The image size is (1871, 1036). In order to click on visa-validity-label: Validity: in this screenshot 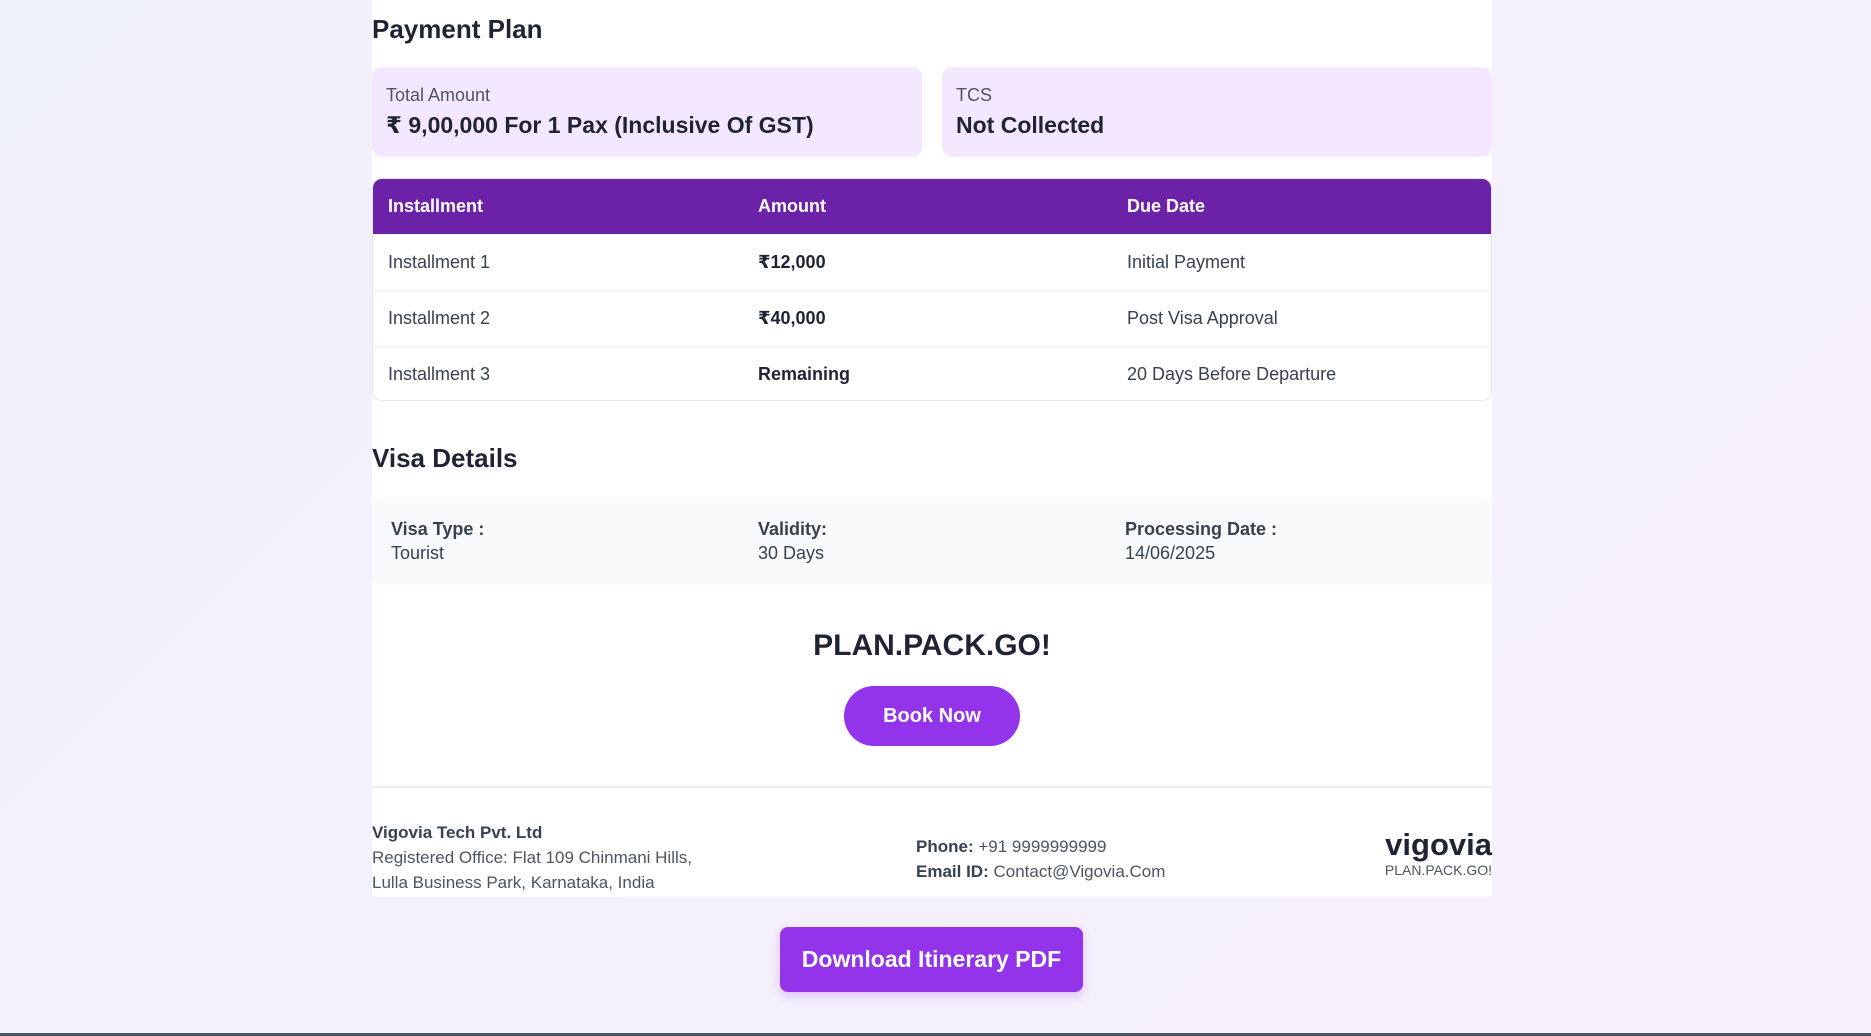, I will do `click(793, 529)`.